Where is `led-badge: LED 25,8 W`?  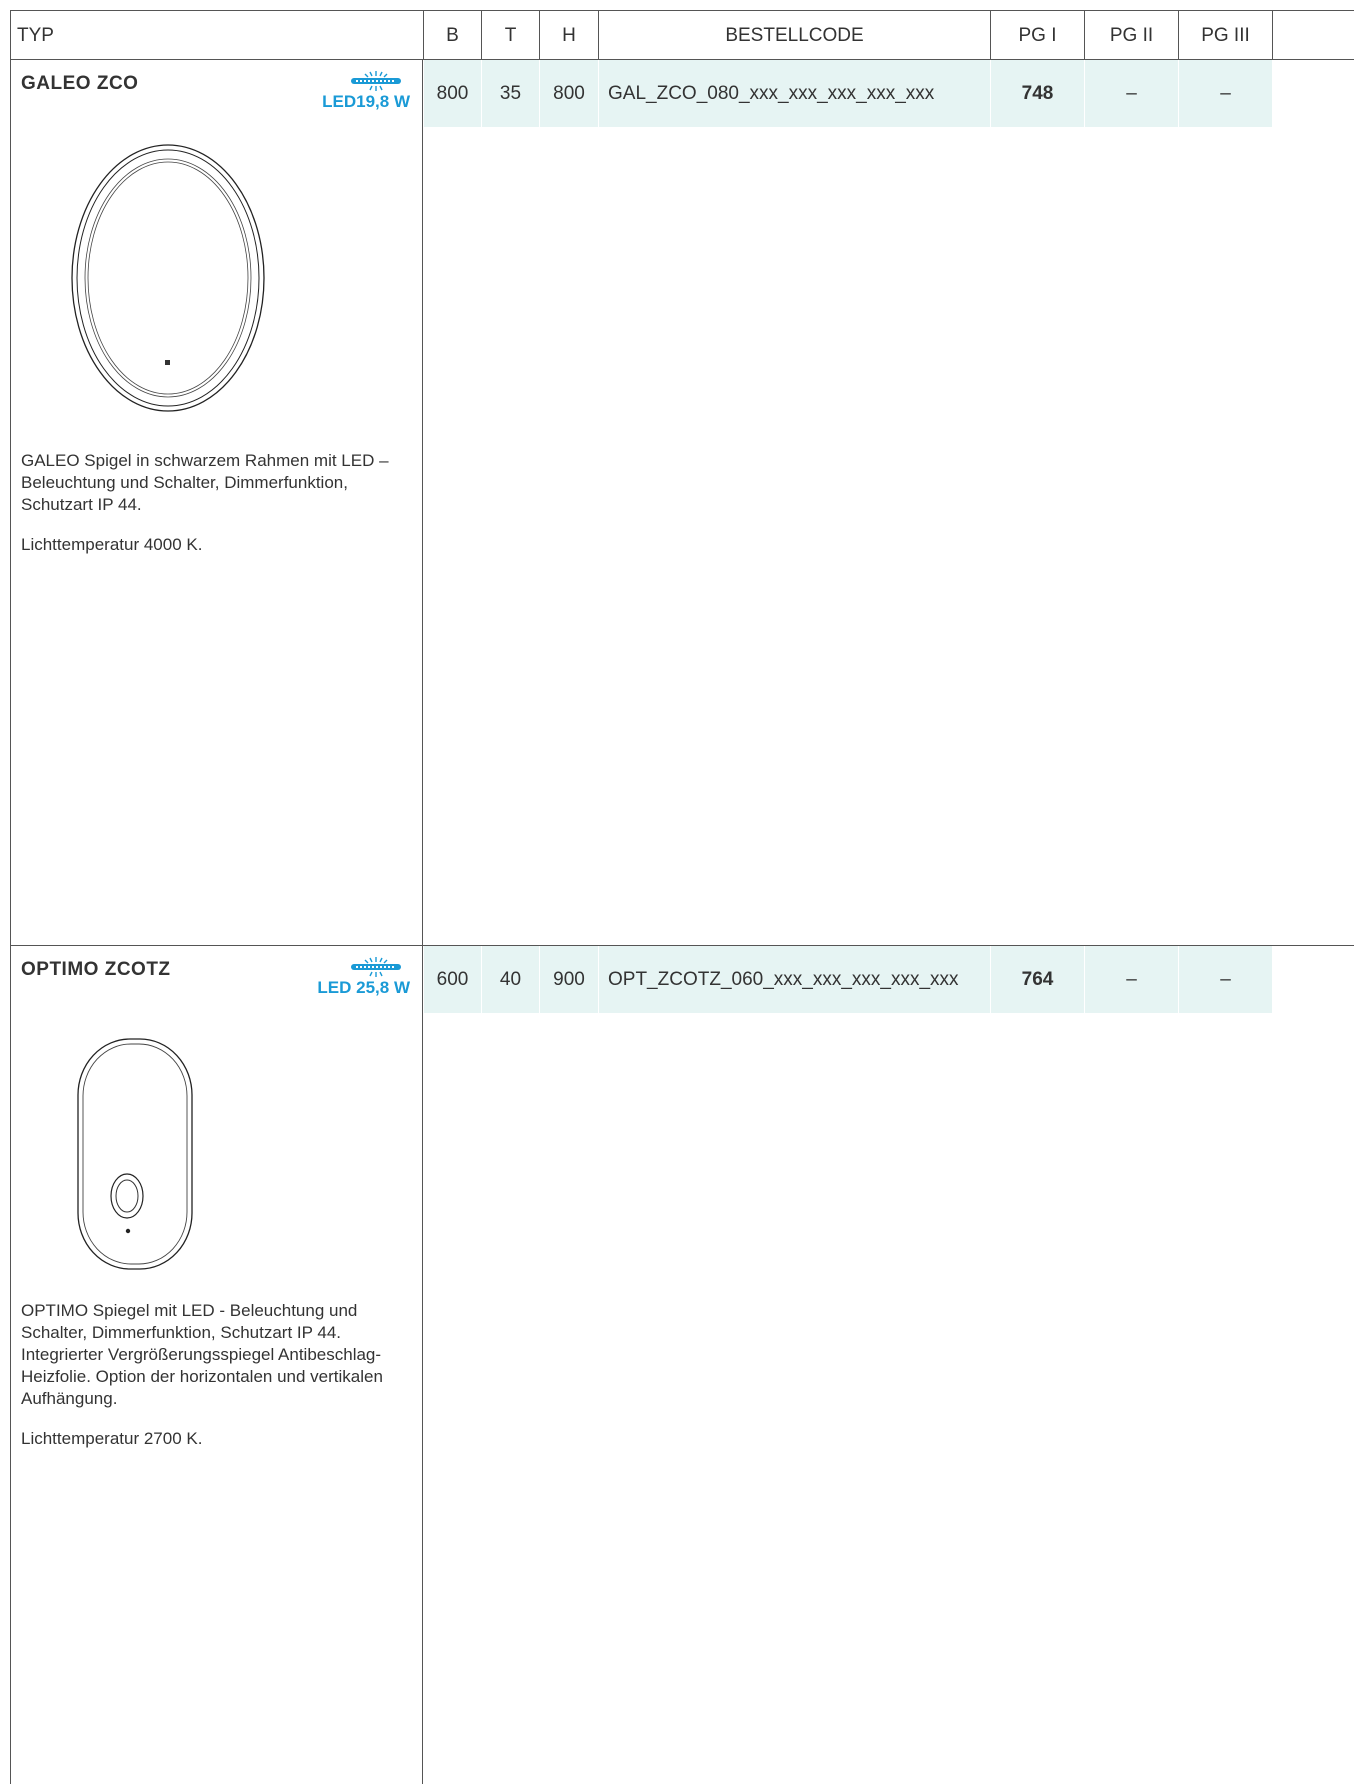 led-badge: LED 25,8 W is located at coordinates (363, 977).